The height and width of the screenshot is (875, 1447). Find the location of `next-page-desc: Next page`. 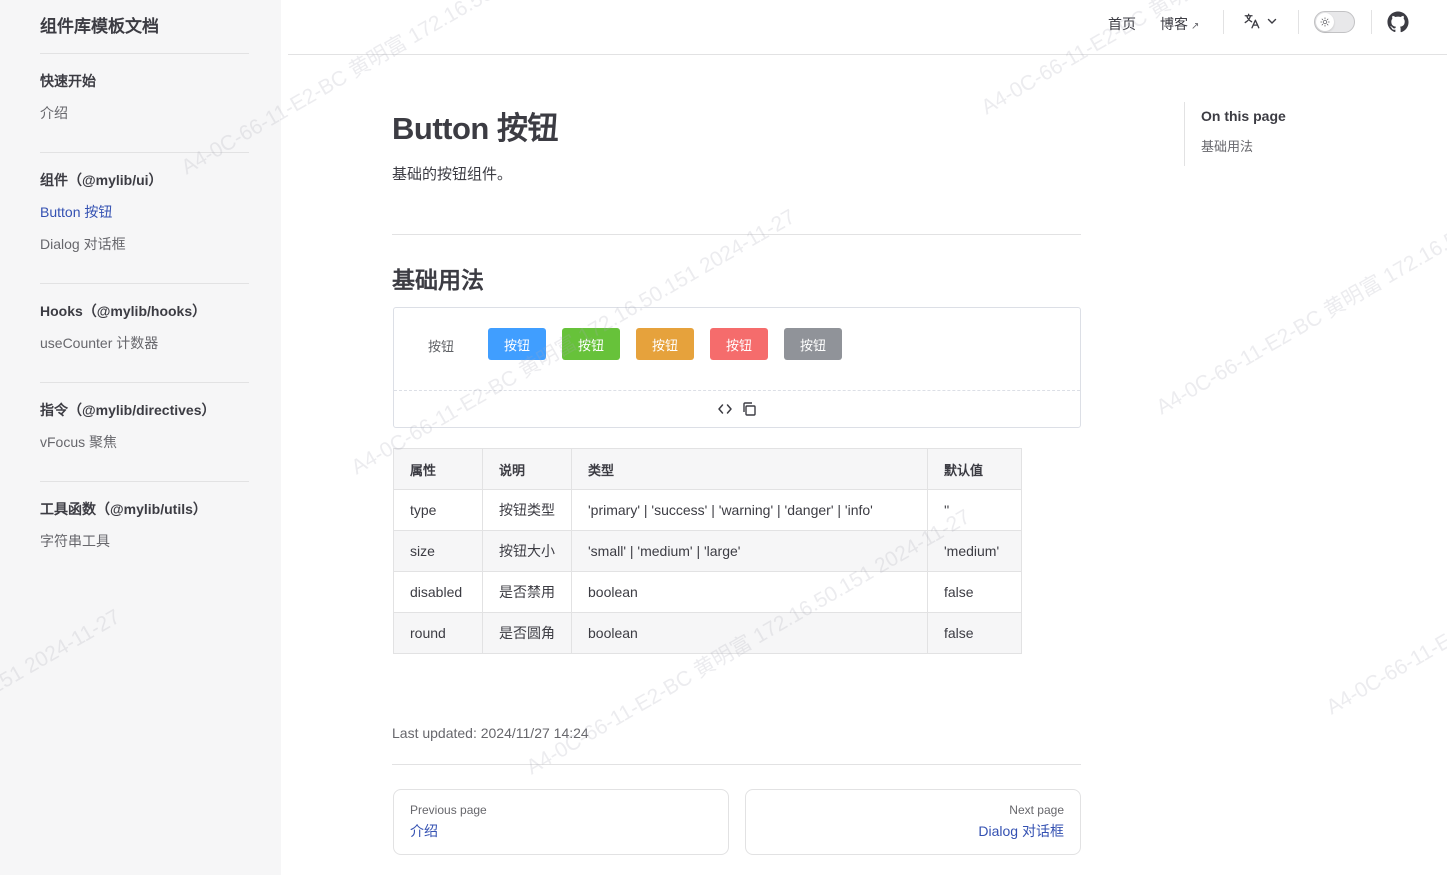

next-page-desc: Next page is located at coordinates (1036, 810).